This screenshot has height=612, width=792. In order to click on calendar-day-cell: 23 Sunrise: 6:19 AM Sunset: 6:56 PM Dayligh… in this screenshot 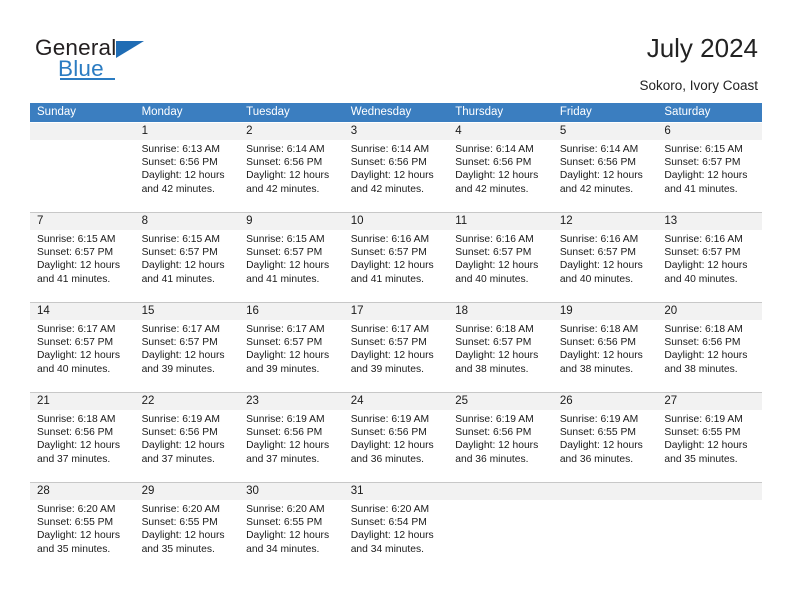, I will do `click(291, 437)`.